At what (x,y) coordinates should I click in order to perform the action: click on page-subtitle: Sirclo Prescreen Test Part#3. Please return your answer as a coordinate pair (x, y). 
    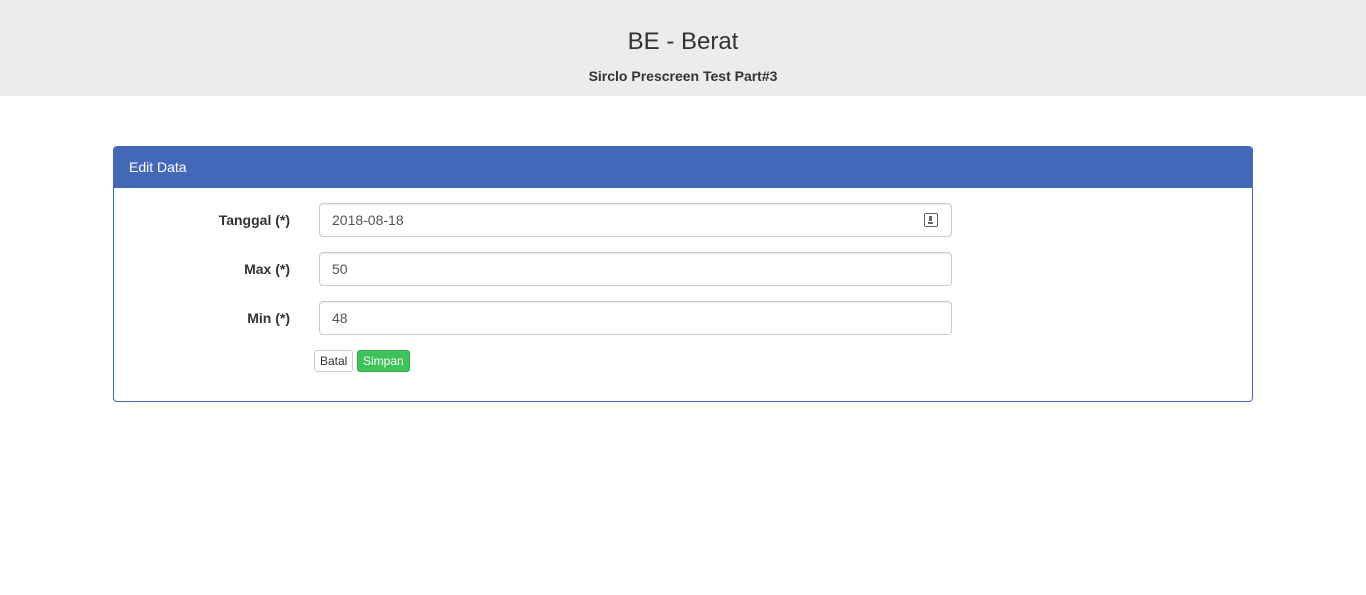
    Looking at the image, I should click on (683, 76).